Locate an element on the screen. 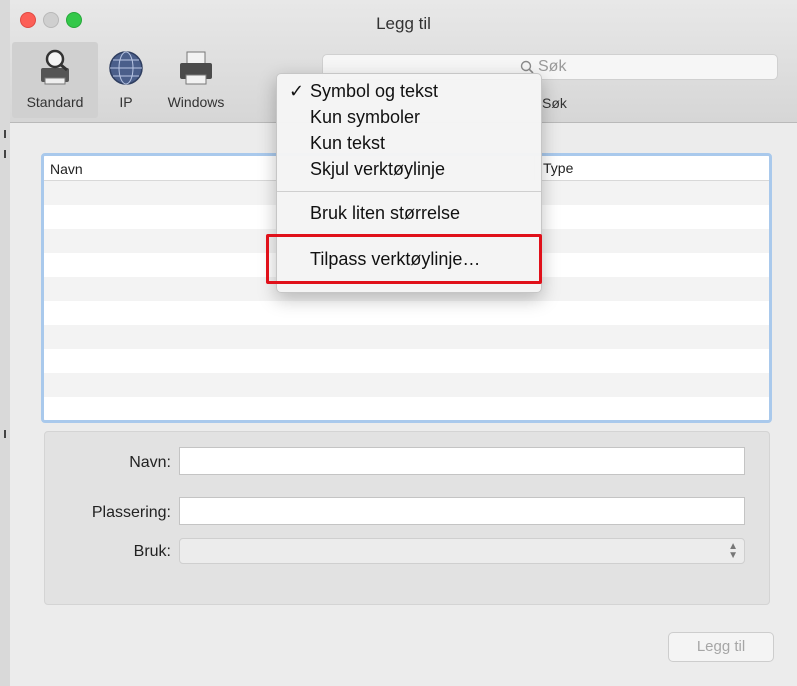 This screenshot has height=686, width=797. toolbar-item-label: Standard is located at coordinates (55, 102).